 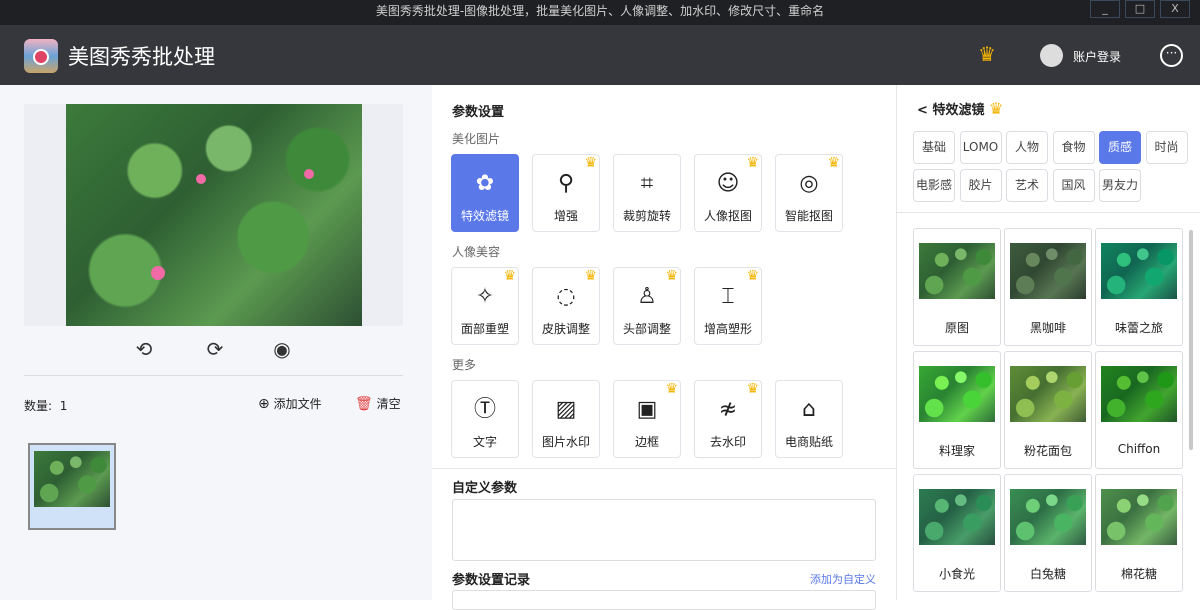 I want to click on count-value: 1, so click(x=63, y=406).